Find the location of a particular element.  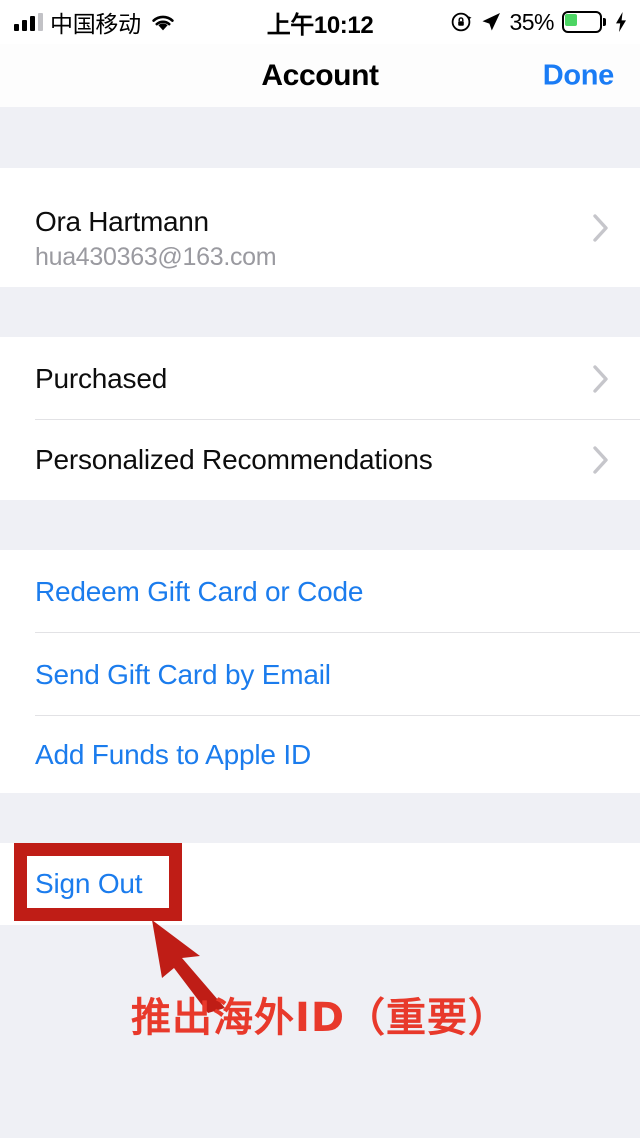

navigation-bar: Account Done is located at coordinates (320, 75).